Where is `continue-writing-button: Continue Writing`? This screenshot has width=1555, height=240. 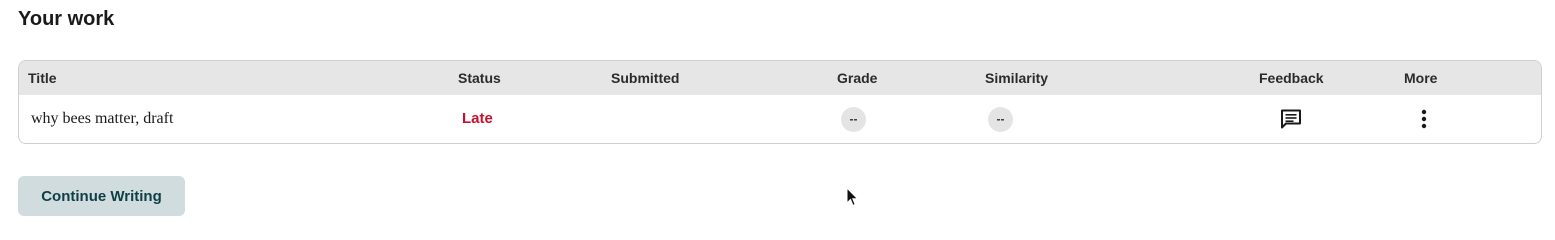
continue-writing-button: Continue Writing is located at coordinates (101, 196).